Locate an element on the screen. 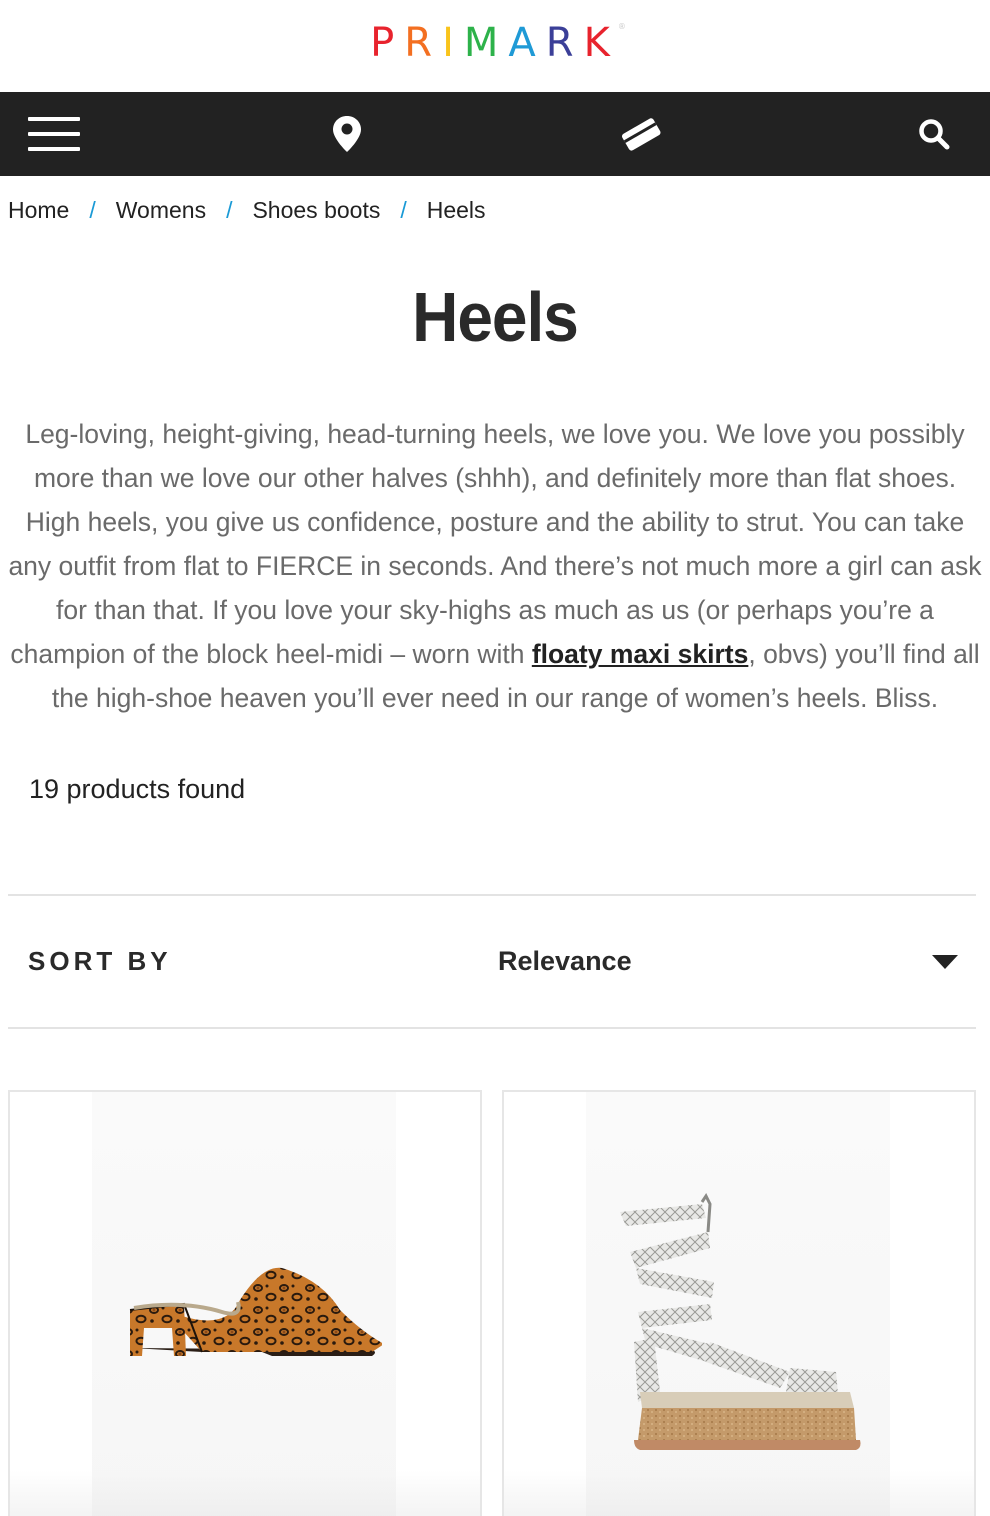 The height and width of the screenshot is (1516, 990). gift-card-button is located at coordinates (641, 134).